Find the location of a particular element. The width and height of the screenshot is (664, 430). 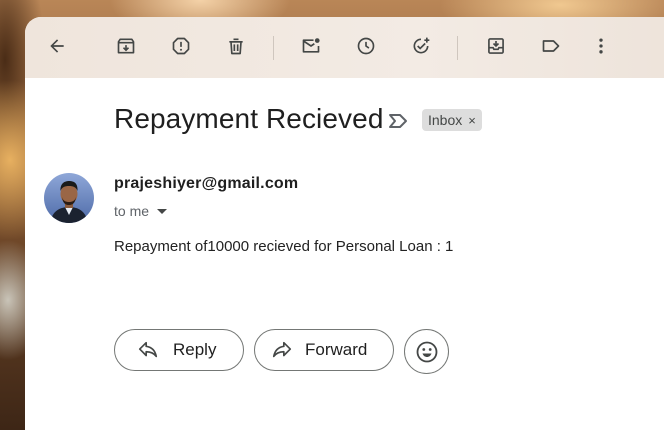

smiley-icon is located at coordinates (426, 351).